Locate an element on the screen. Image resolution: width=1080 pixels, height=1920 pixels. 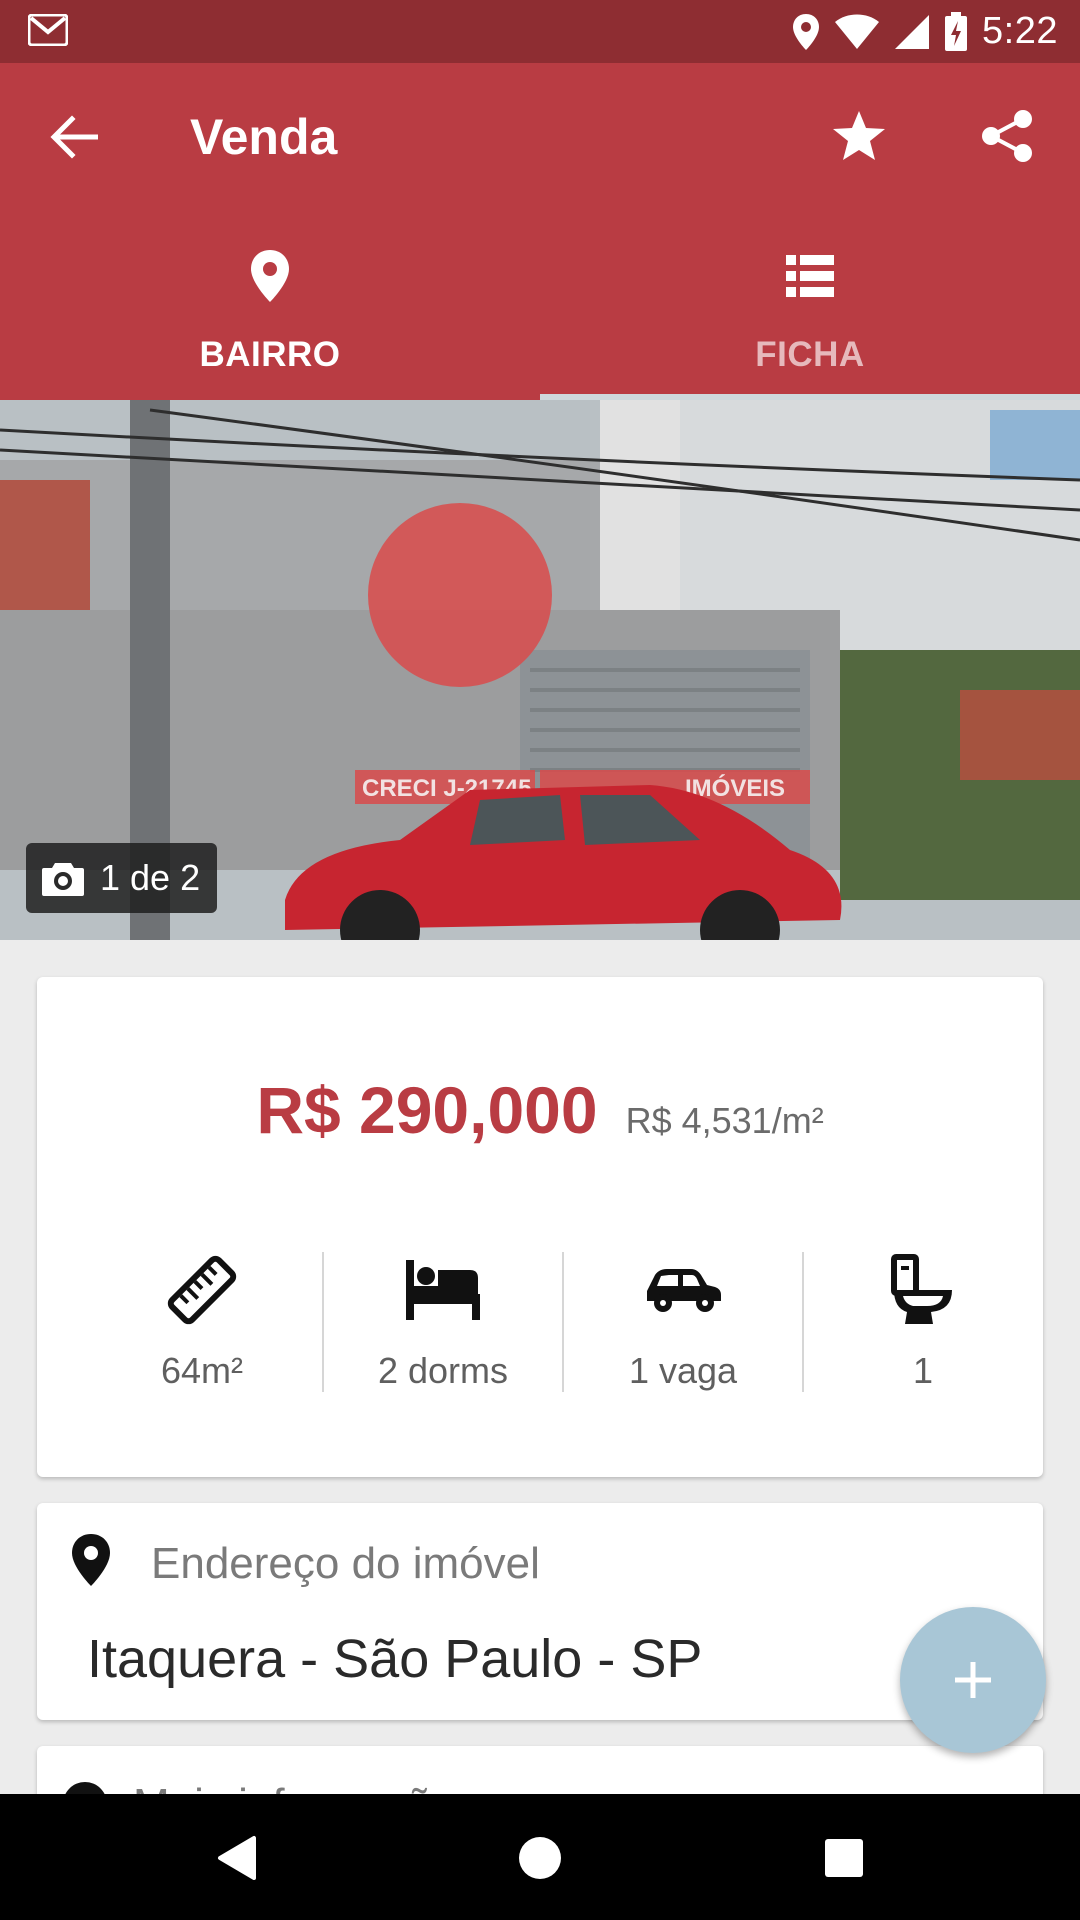
list-icon is located at coordinates (810, 276).